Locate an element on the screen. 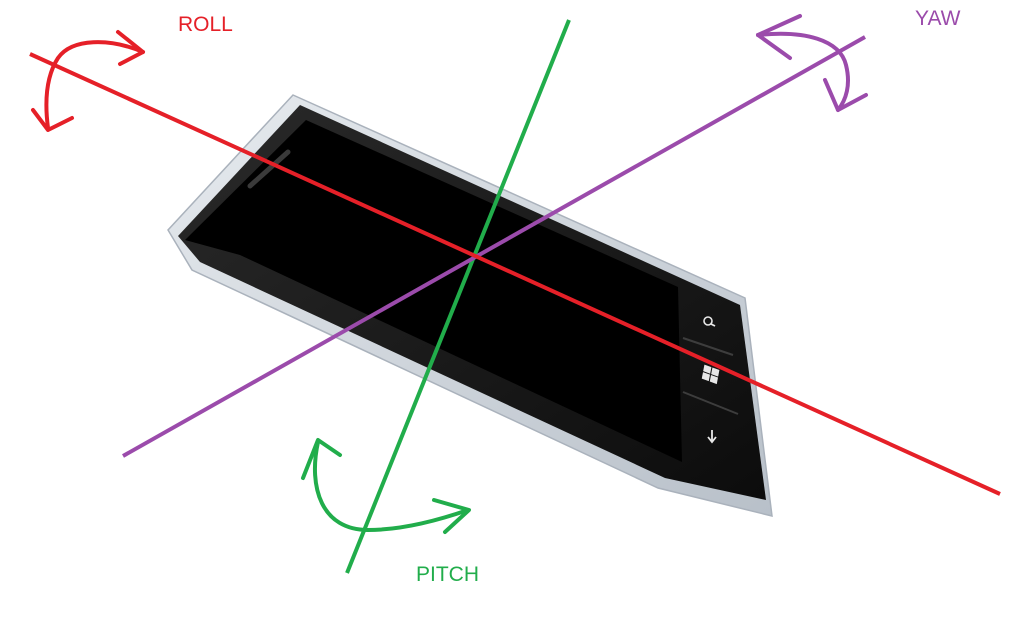  roll-label: ROLL is located at coordinates (205, 24).